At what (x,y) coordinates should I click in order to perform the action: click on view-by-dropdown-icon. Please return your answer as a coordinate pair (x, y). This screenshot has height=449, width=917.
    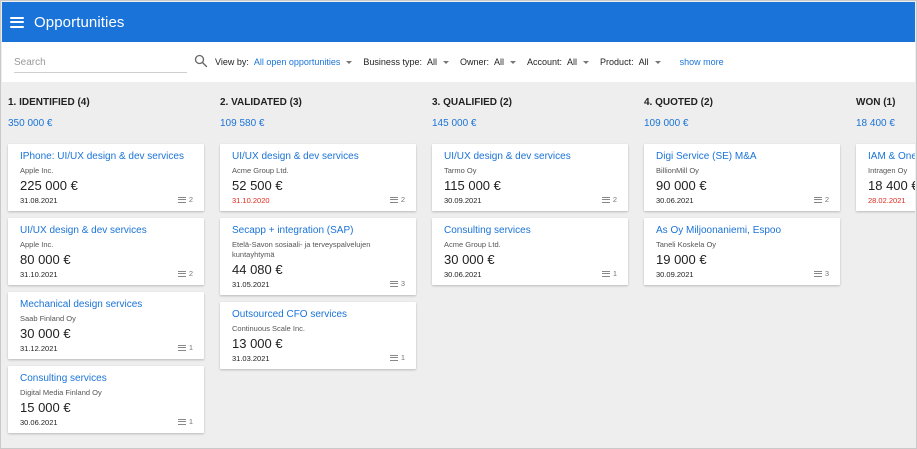
    Looking at the image, I should click on (349, 62).